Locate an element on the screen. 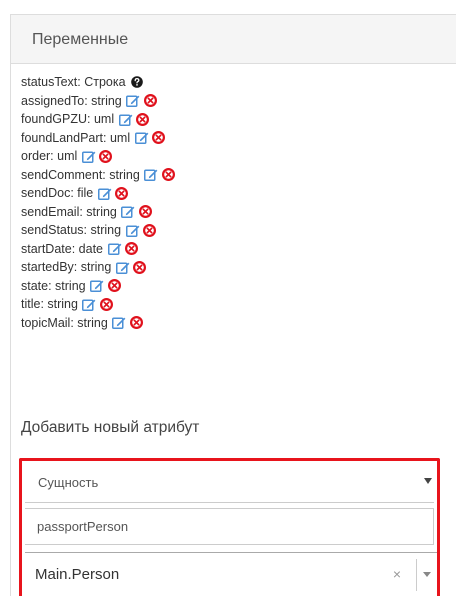 Image resolution: width=456 pixels, height=597 pixels. variable-text: foundGPZU: uml is located at coordinates (68, 119).